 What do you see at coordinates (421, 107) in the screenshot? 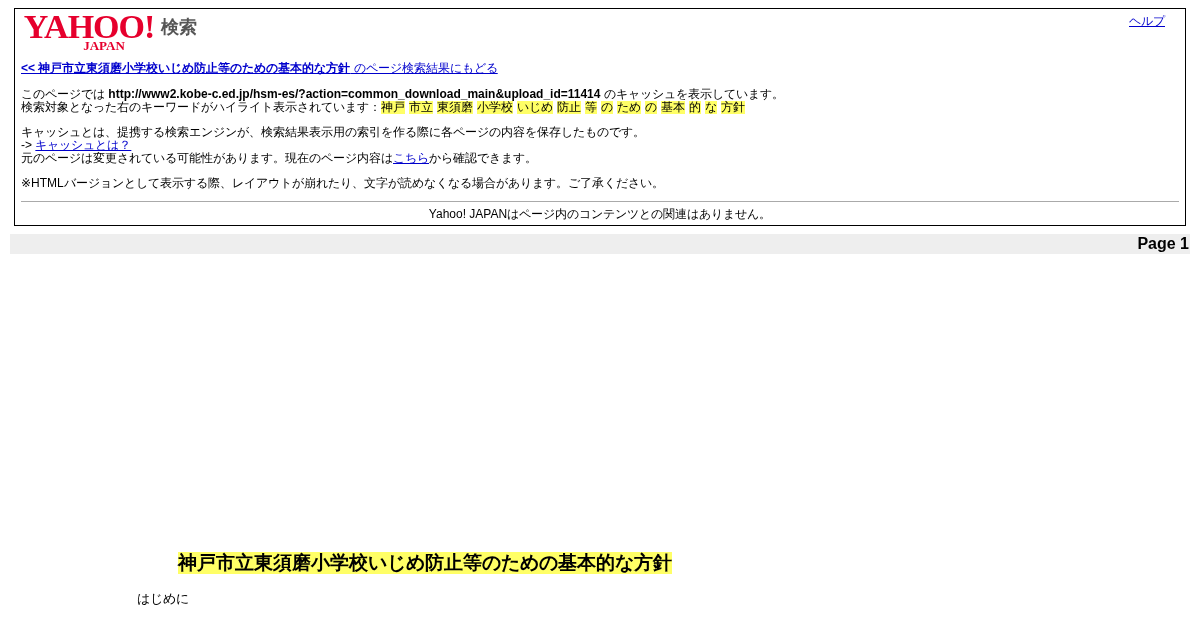
I see `highlighted-keyword: 市立` at bounding box center [421, 107].